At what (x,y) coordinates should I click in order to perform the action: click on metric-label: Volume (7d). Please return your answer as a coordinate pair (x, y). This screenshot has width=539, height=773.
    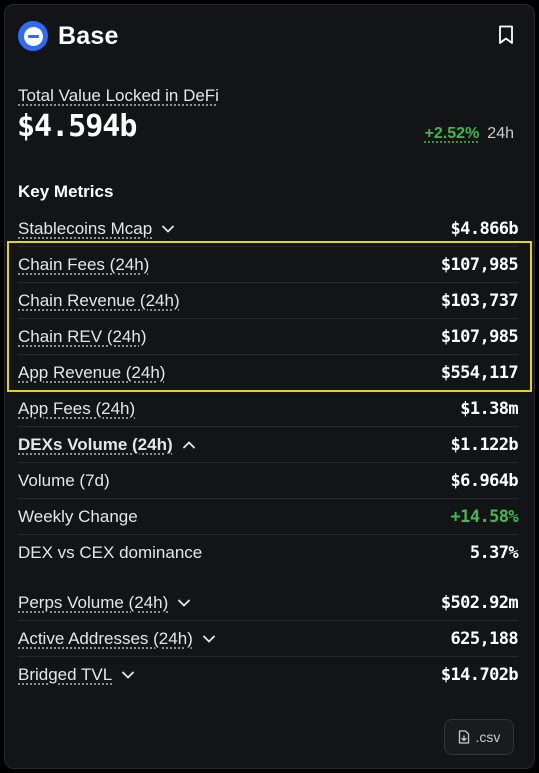
    Looking at the image, I should click on (64, 480).